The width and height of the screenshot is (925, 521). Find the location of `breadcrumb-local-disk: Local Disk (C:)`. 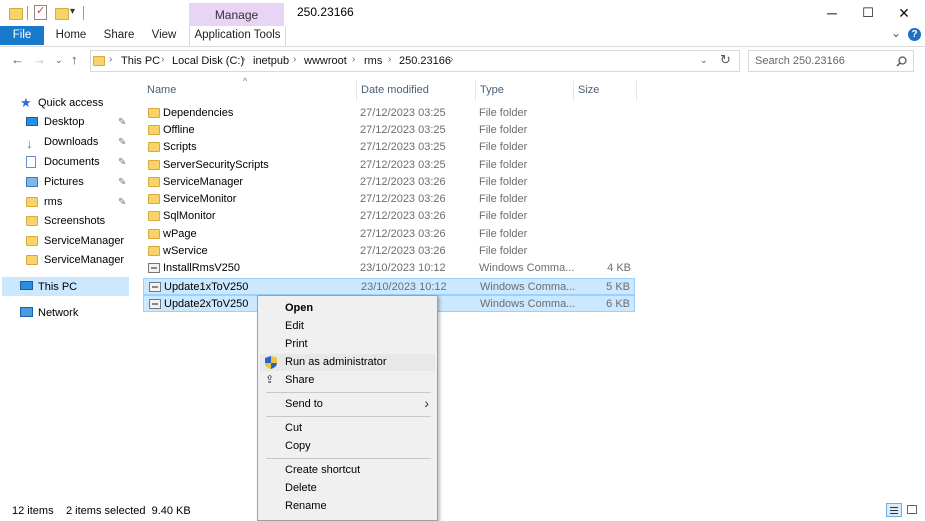

breadcrumb-local-disk: Local Disk (C:) is located at coordinates (208, 61).